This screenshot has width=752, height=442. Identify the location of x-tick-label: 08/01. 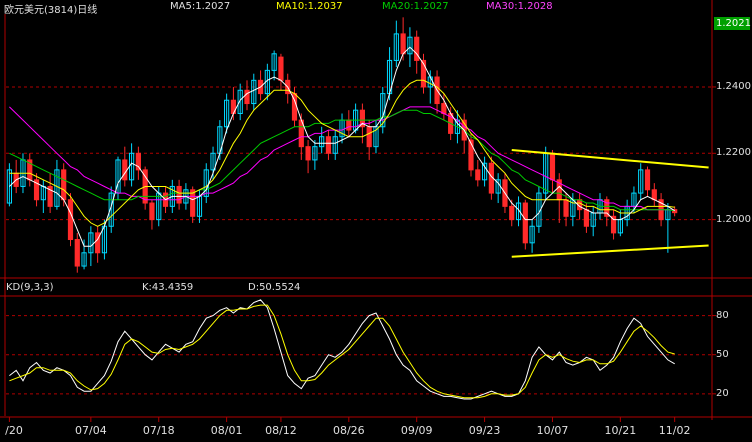
(226, 430).